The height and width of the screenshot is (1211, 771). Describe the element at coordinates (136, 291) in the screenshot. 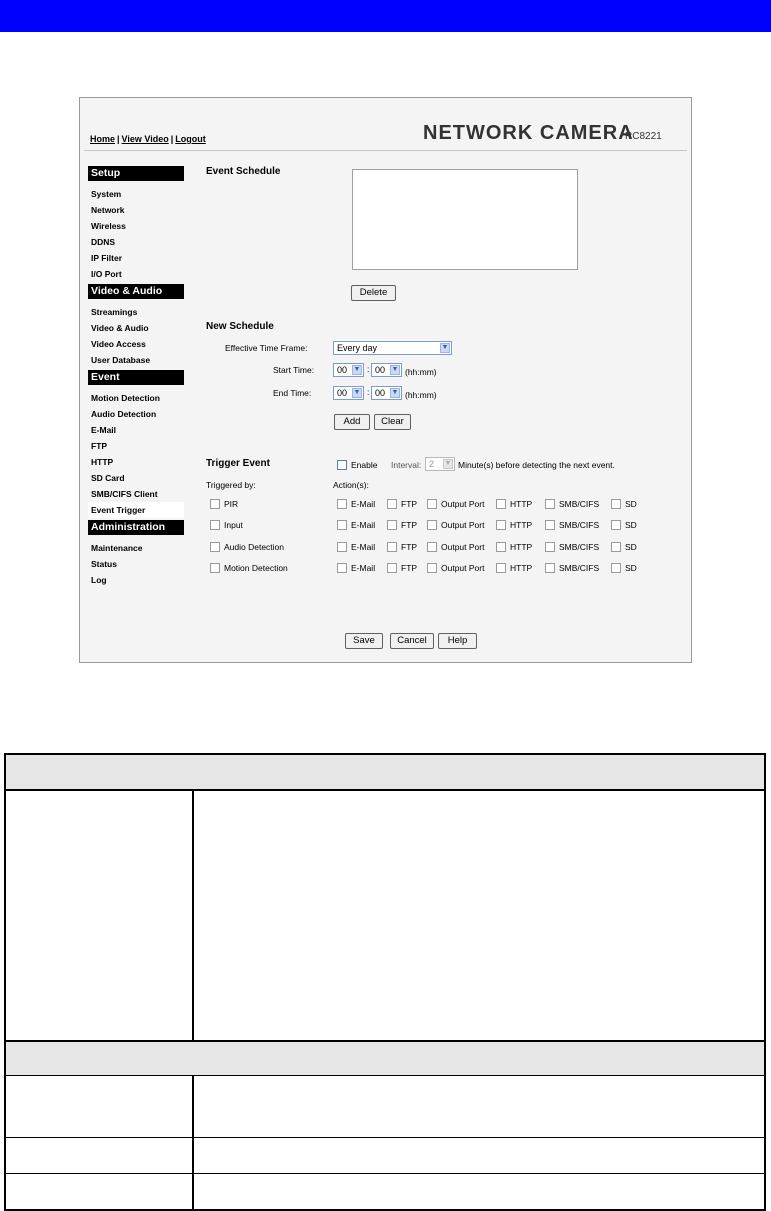

I see `sidebar-section-video-audio: Video & Audio` at that location.